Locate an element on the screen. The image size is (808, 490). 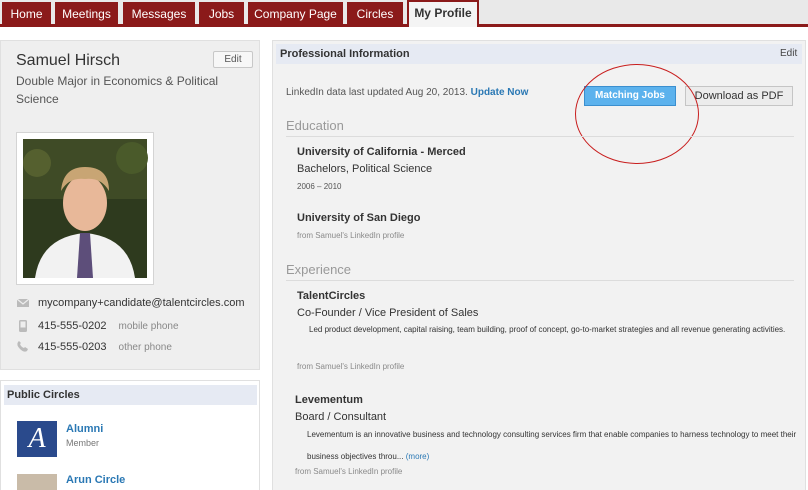
envelope-icon is located at coordinates (23, 302).